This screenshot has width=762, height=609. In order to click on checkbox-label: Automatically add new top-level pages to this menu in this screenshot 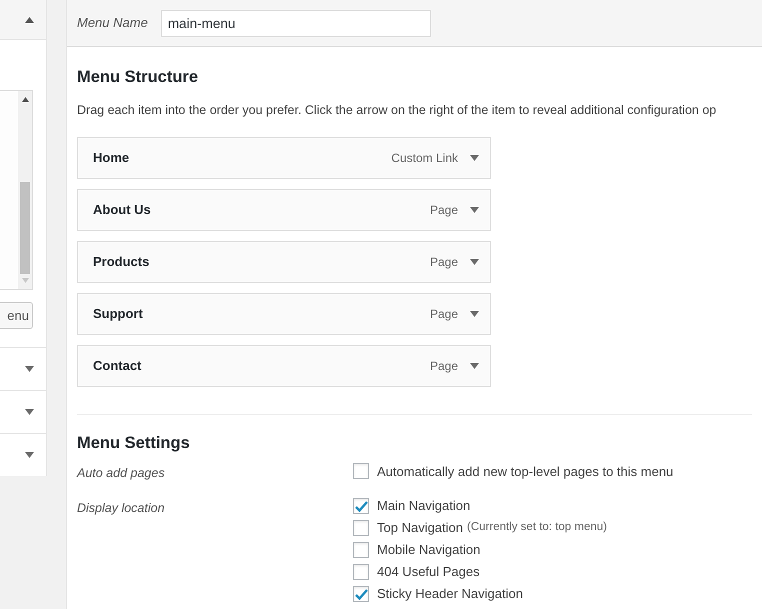, I will do `click(525, 471)`.